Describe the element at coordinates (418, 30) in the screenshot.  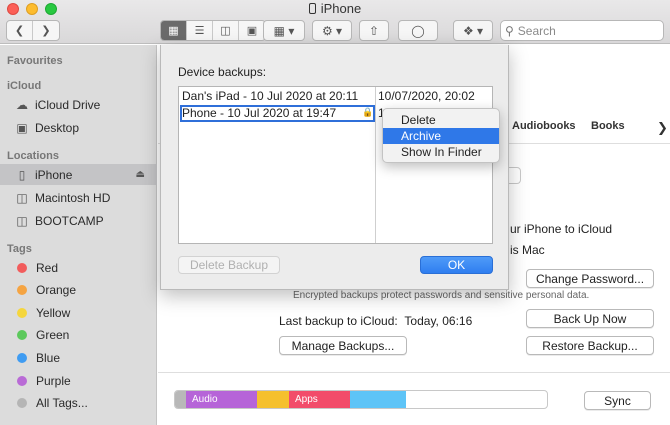
I see `tags-button: ◯` at that location.